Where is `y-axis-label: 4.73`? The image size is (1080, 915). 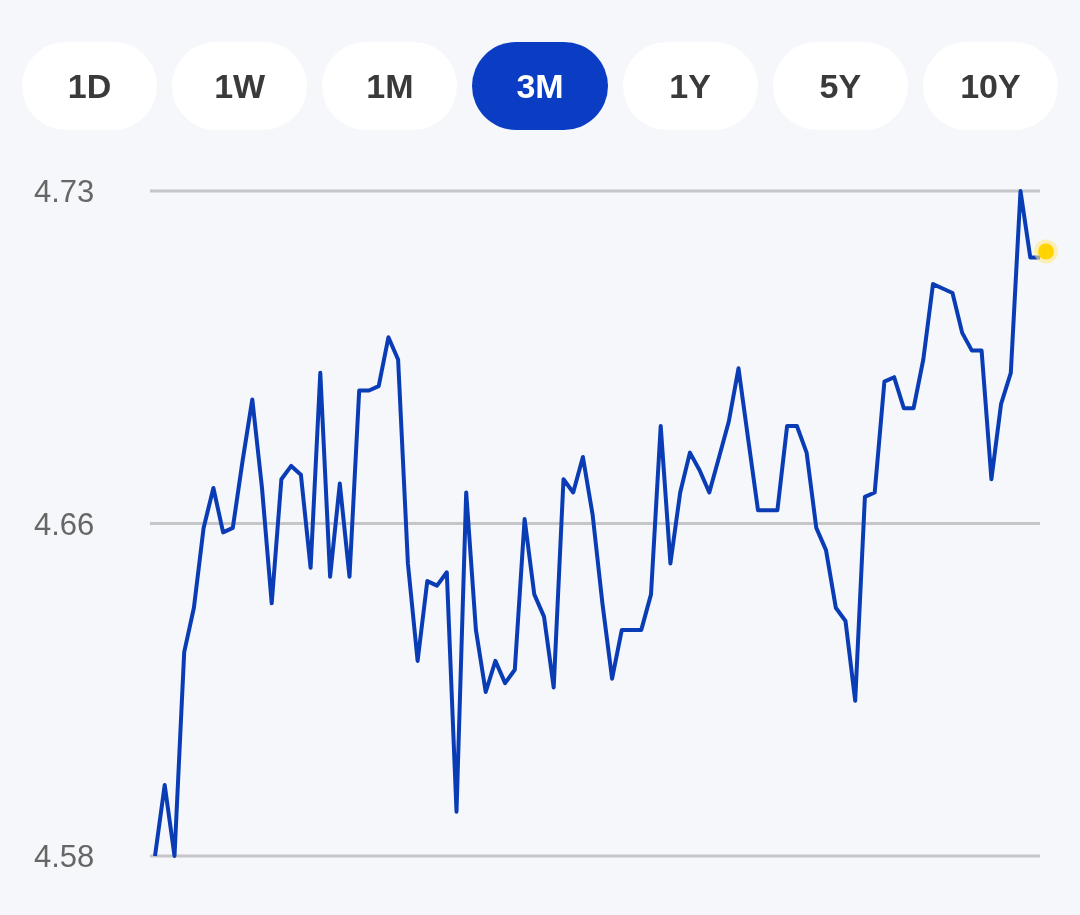
y-axis-label: 4.73 is located at coordinates (64, 191).